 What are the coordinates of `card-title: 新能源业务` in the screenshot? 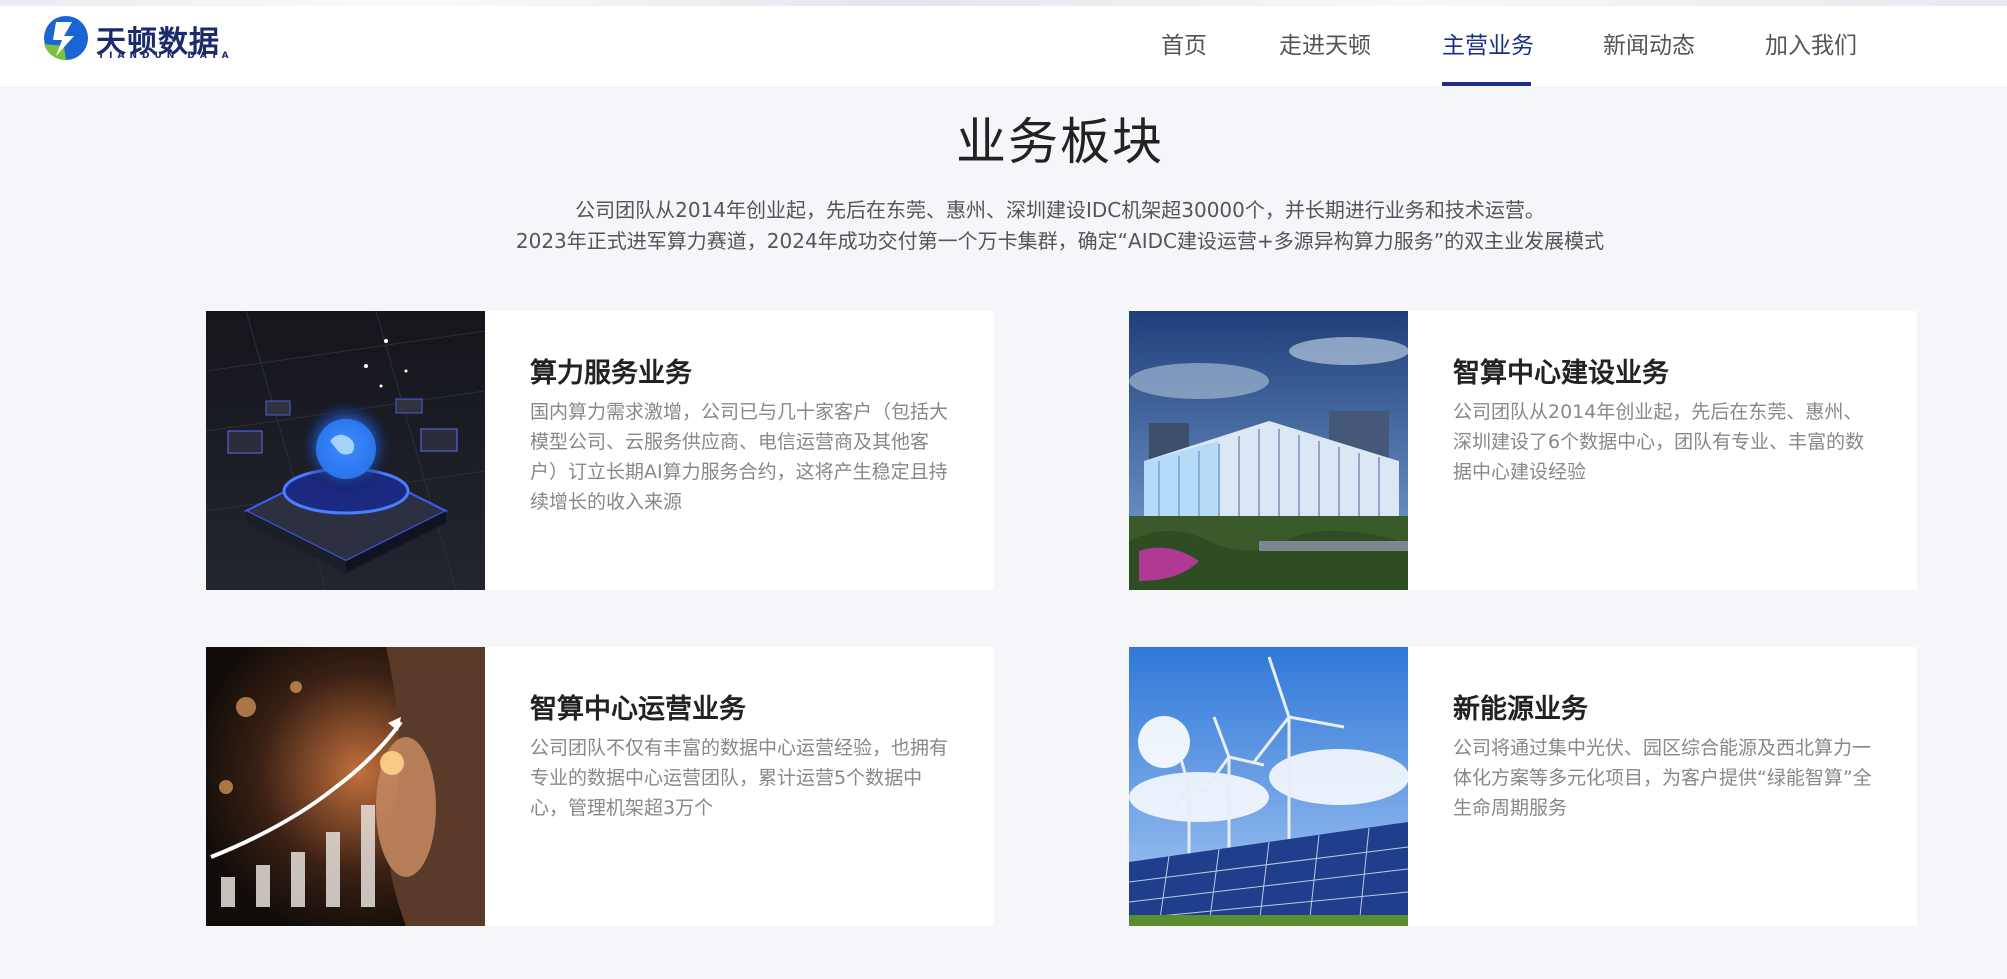 It's located at (1520, 709).